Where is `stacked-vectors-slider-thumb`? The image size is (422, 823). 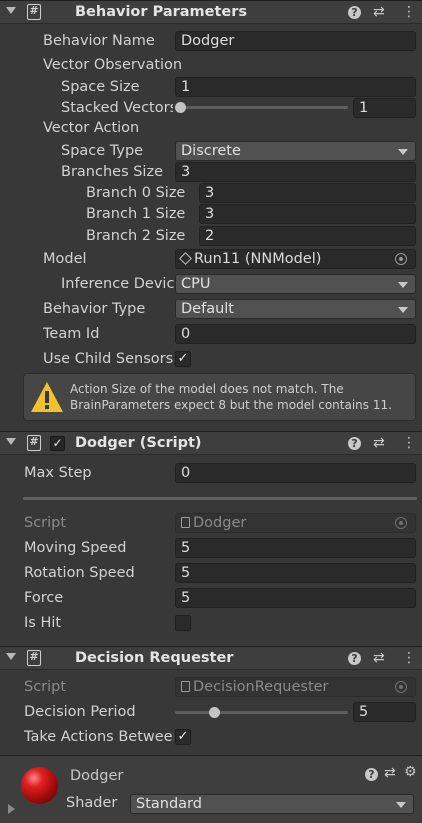
stacked-vectors-slider-thumb is located at coordinates (180, 107).